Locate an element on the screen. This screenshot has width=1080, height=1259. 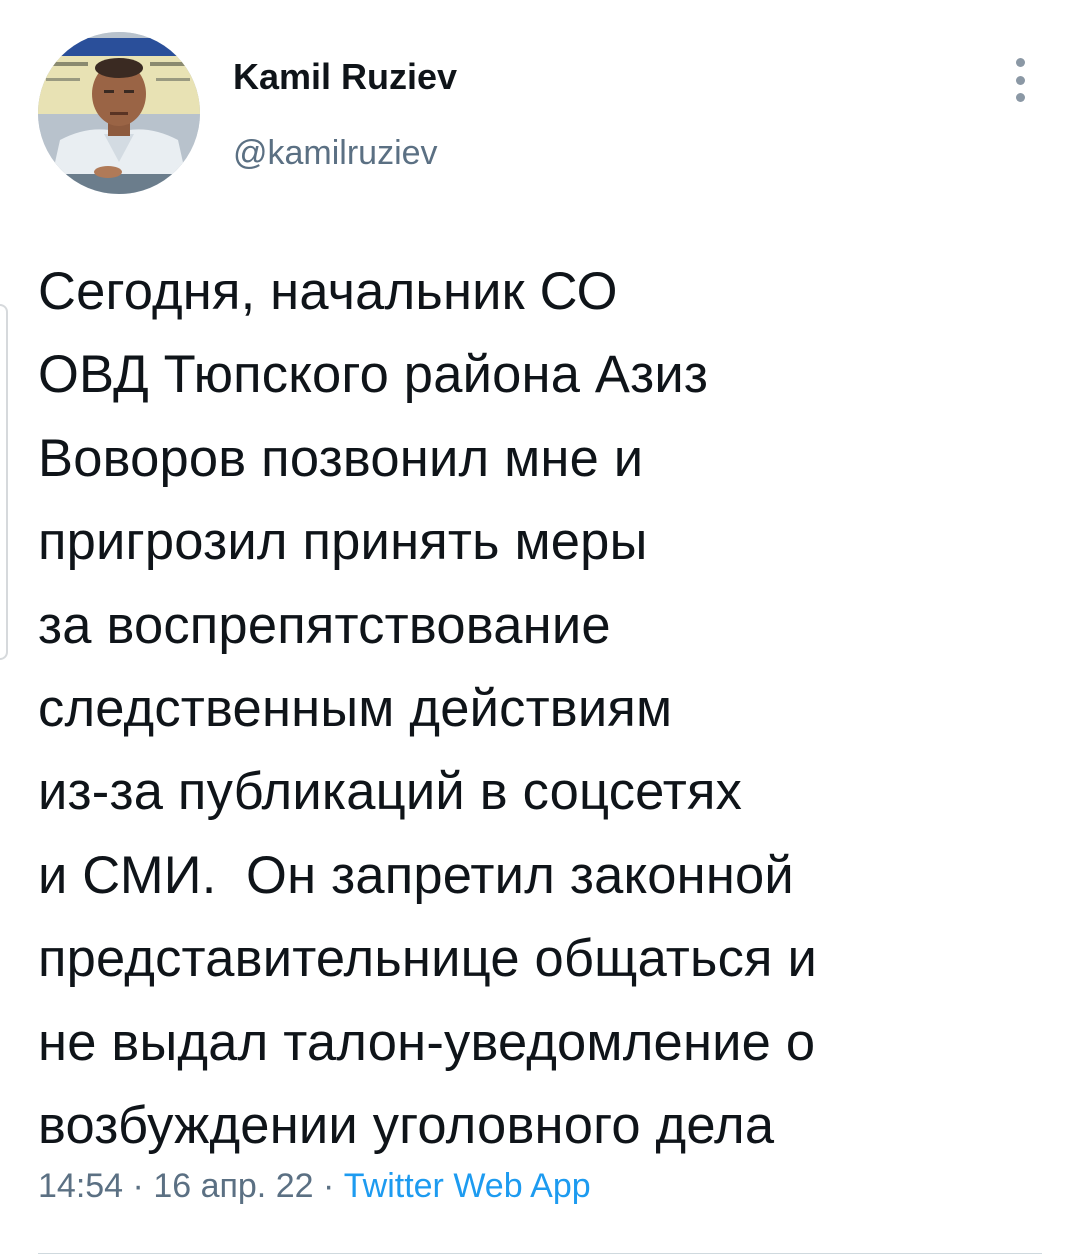
tweet-source-link: Twitter Web App is located at coordinates (467, 1186).